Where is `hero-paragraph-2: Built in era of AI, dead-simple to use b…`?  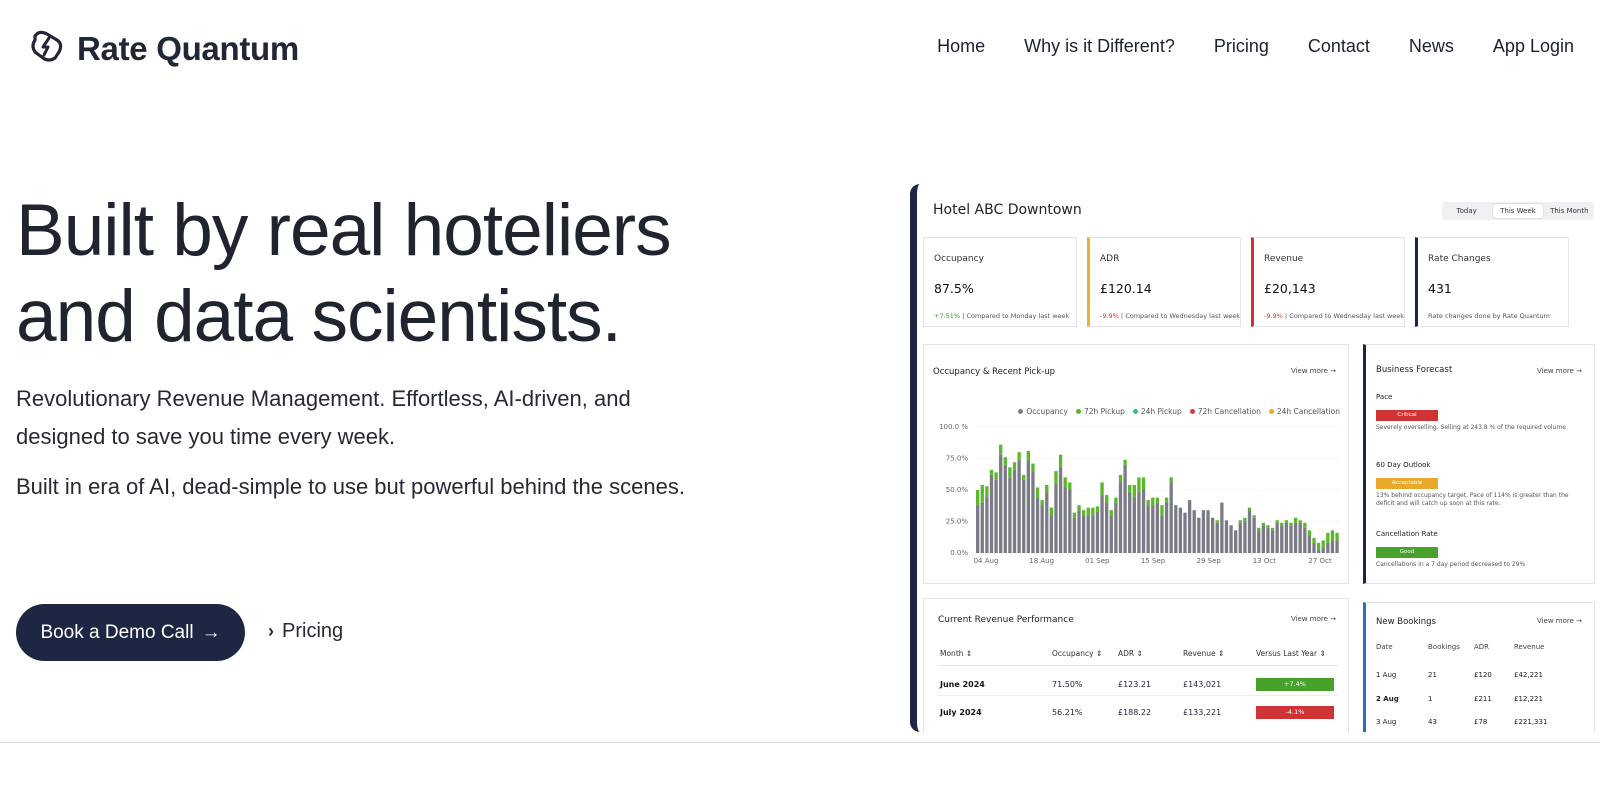 hero-paragraph-2: Built in era of AI, dead-simple to use b… is located at coordinates (350, 486).